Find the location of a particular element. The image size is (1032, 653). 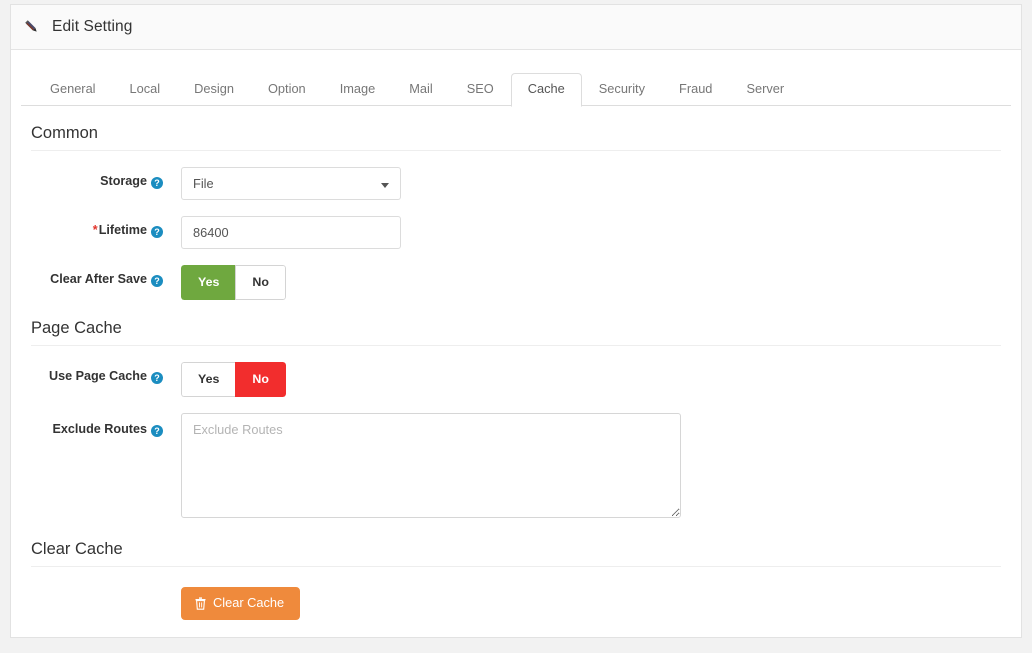

lifetime-input is located at coordinates (291, 232).